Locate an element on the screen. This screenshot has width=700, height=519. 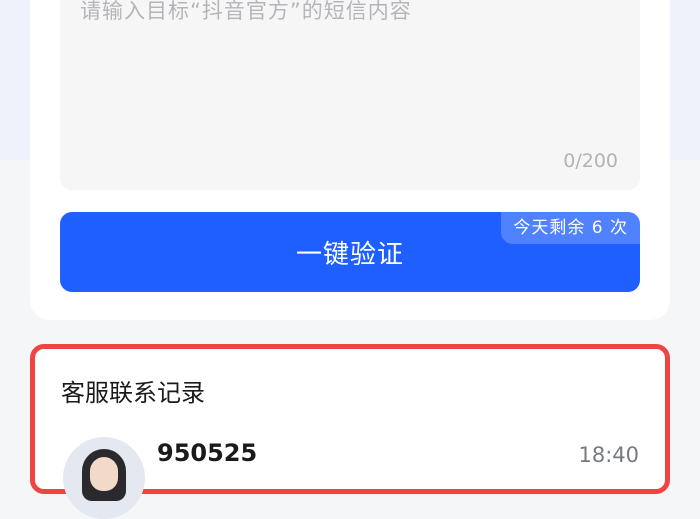
avatar-face-shape is located at coordinates (104, 474).